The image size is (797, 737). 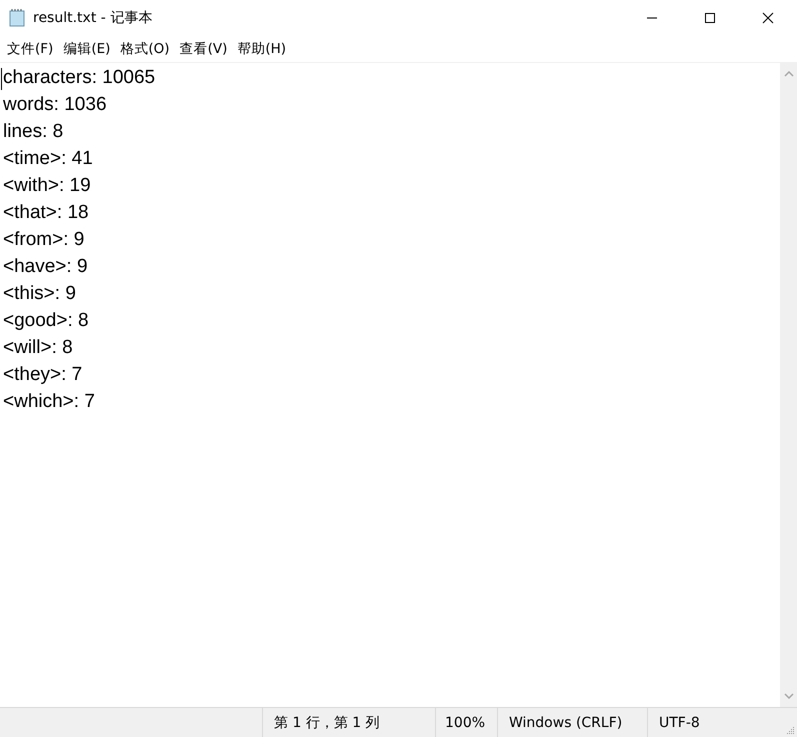 I want to click on text-line: <good>: 8, so click(x=46, y=320).